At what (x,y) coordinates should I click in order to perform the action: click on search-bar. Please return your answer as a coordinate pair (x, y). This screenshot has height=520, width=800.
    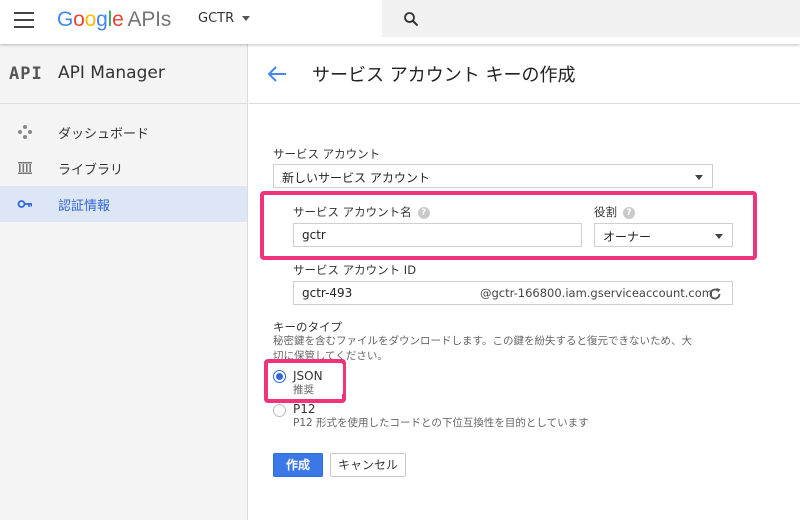
    Looking at the image, I should click on (591, 18).